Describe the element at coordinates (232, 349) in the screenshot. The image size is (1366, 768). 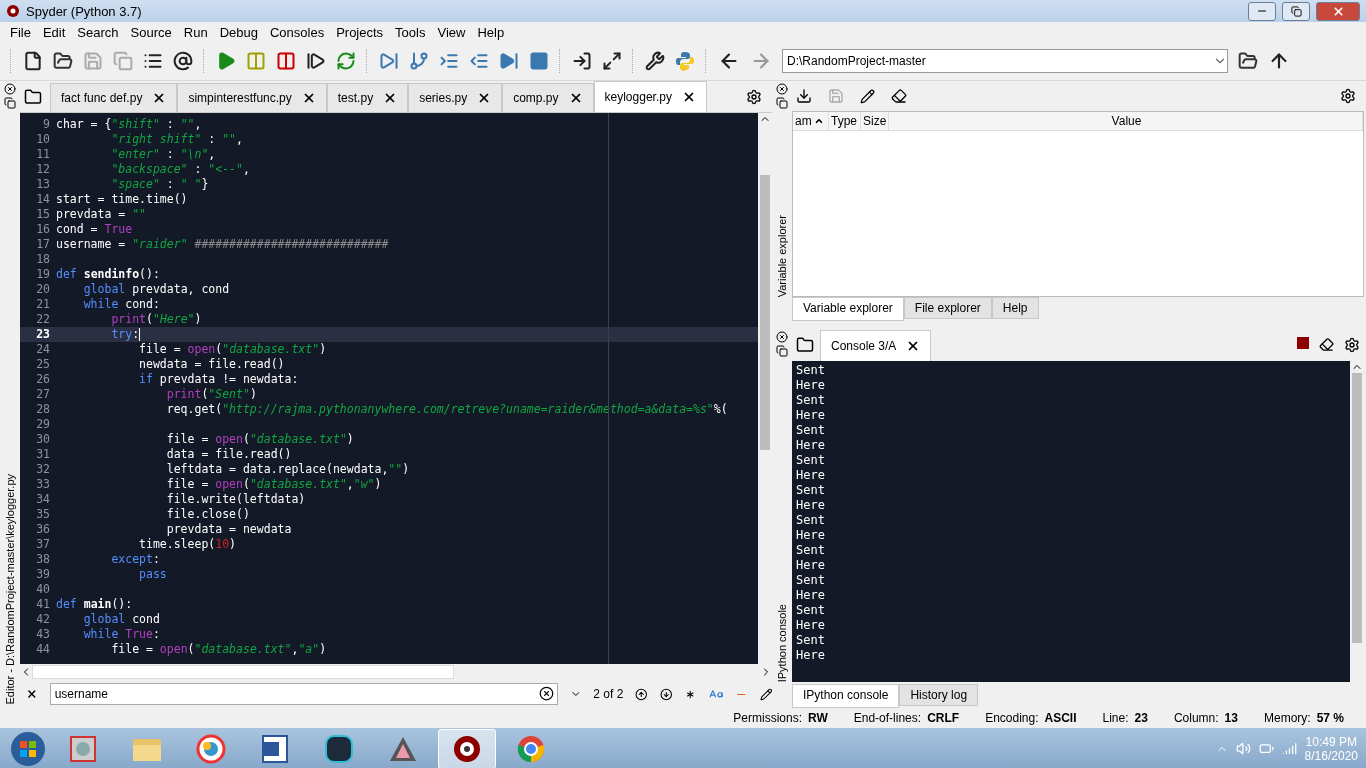
I see `code-line: file = open("database.txt")` at that location.